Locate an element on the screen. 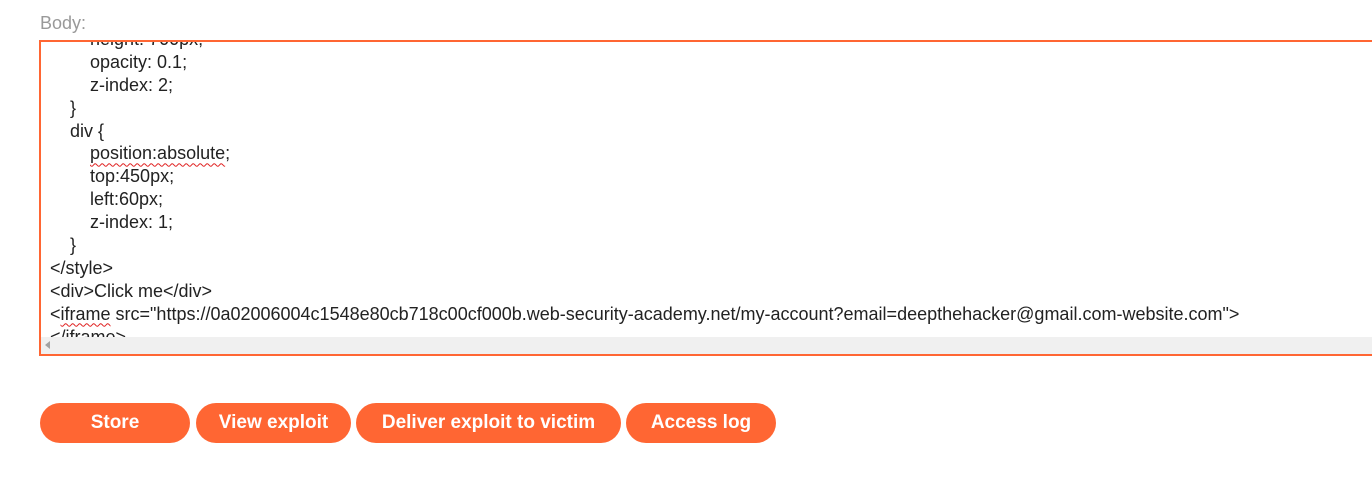 This screenshot has width=1372, height=485. horizontal-scrollbar is located at coordinates (706, 345).